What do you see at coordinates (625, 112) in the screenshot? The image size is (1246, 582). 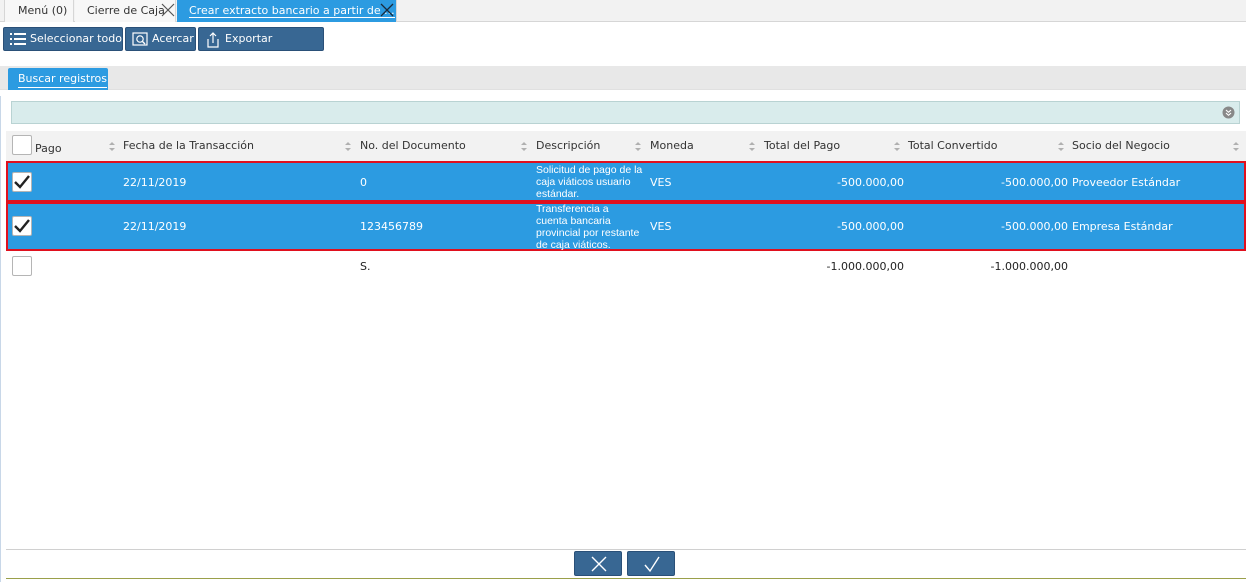 I see `search-filter-bar` at bounding box center [625, 112].